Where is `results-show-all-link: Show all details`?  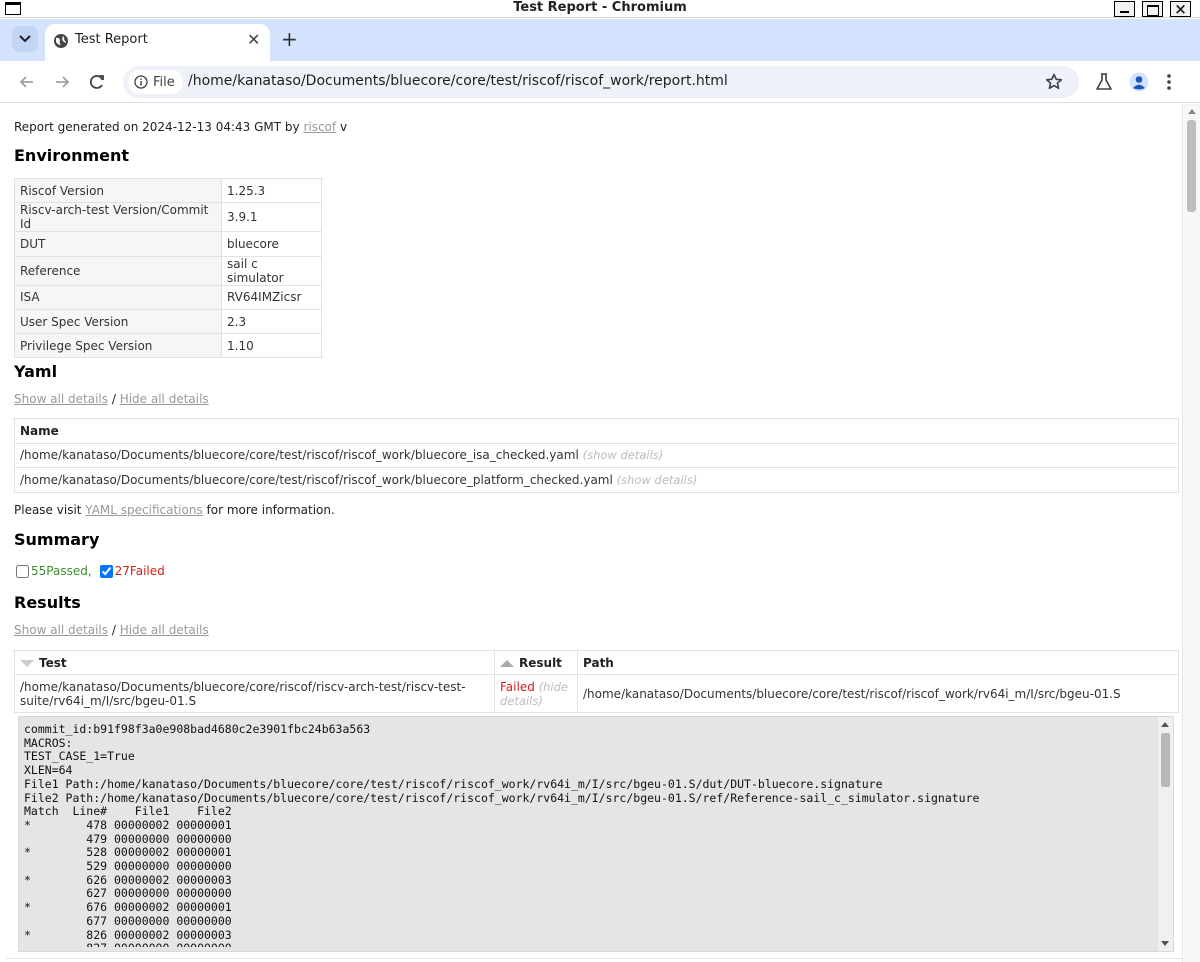 results-show-all-link: Show all details is located at coordinates (61, 630).